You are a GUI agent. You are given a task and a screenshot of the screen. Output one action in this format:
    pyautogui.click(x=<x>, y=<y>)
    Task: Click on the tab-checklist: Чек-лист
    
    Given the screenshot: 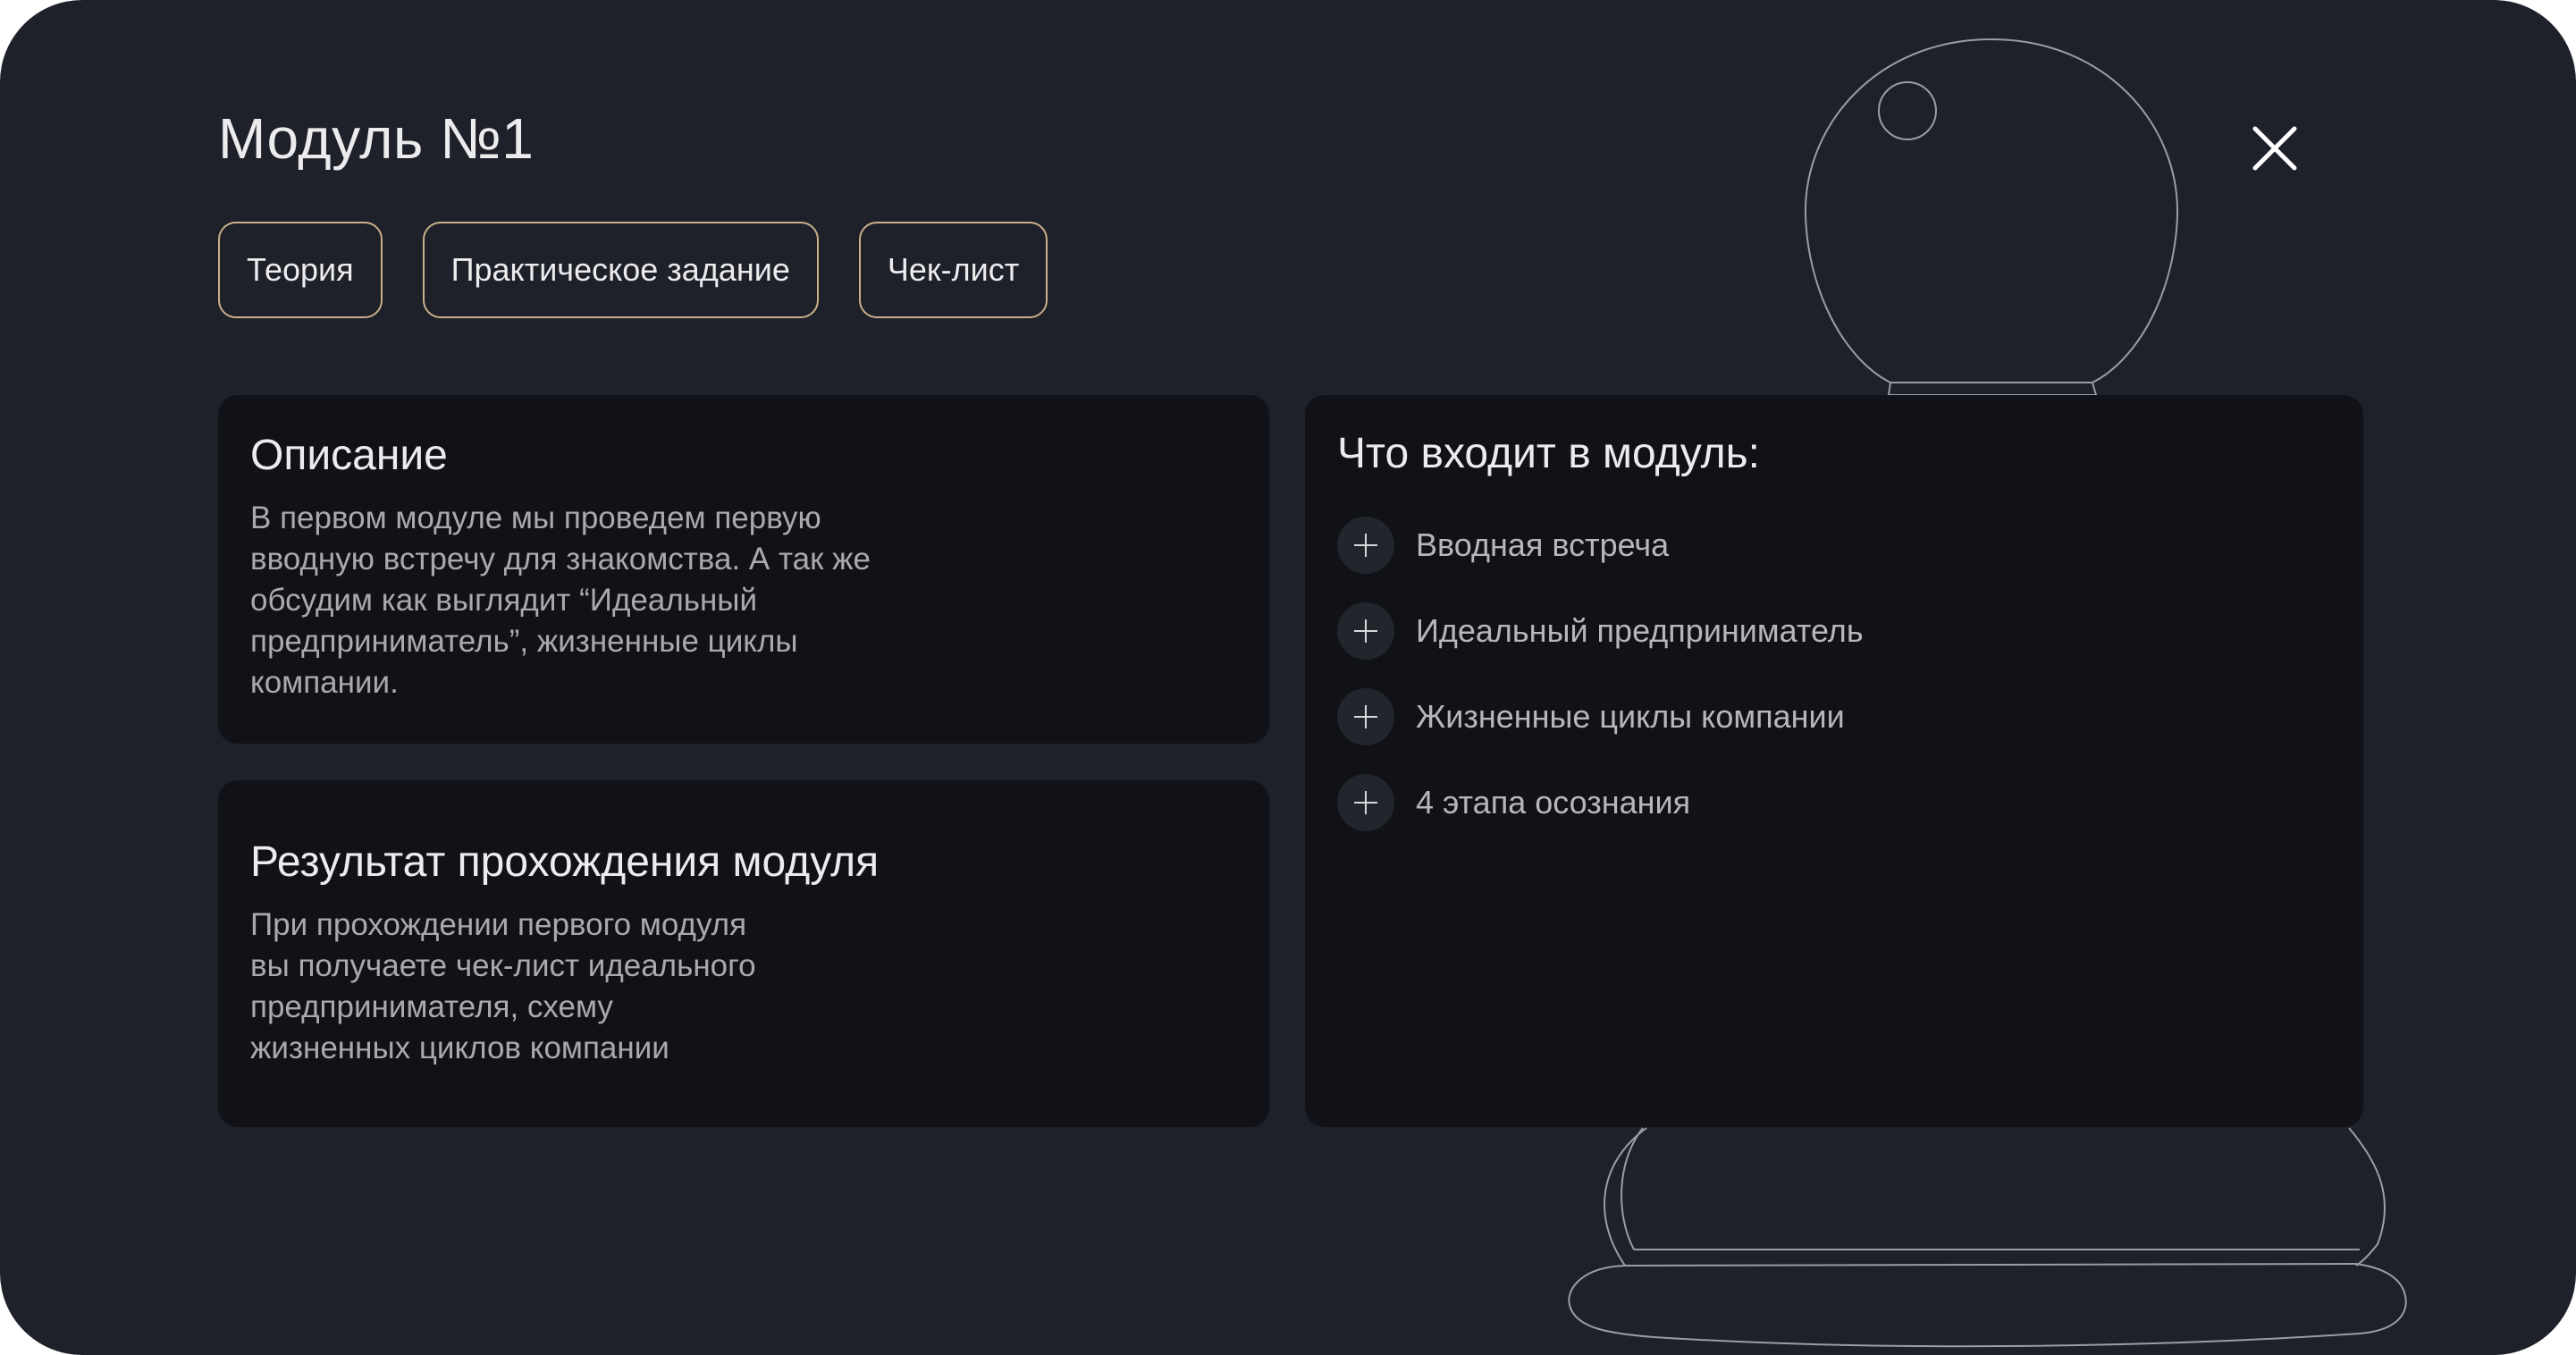 What is the action you would take?
    pyautogui.click(x=953, y=270)
    